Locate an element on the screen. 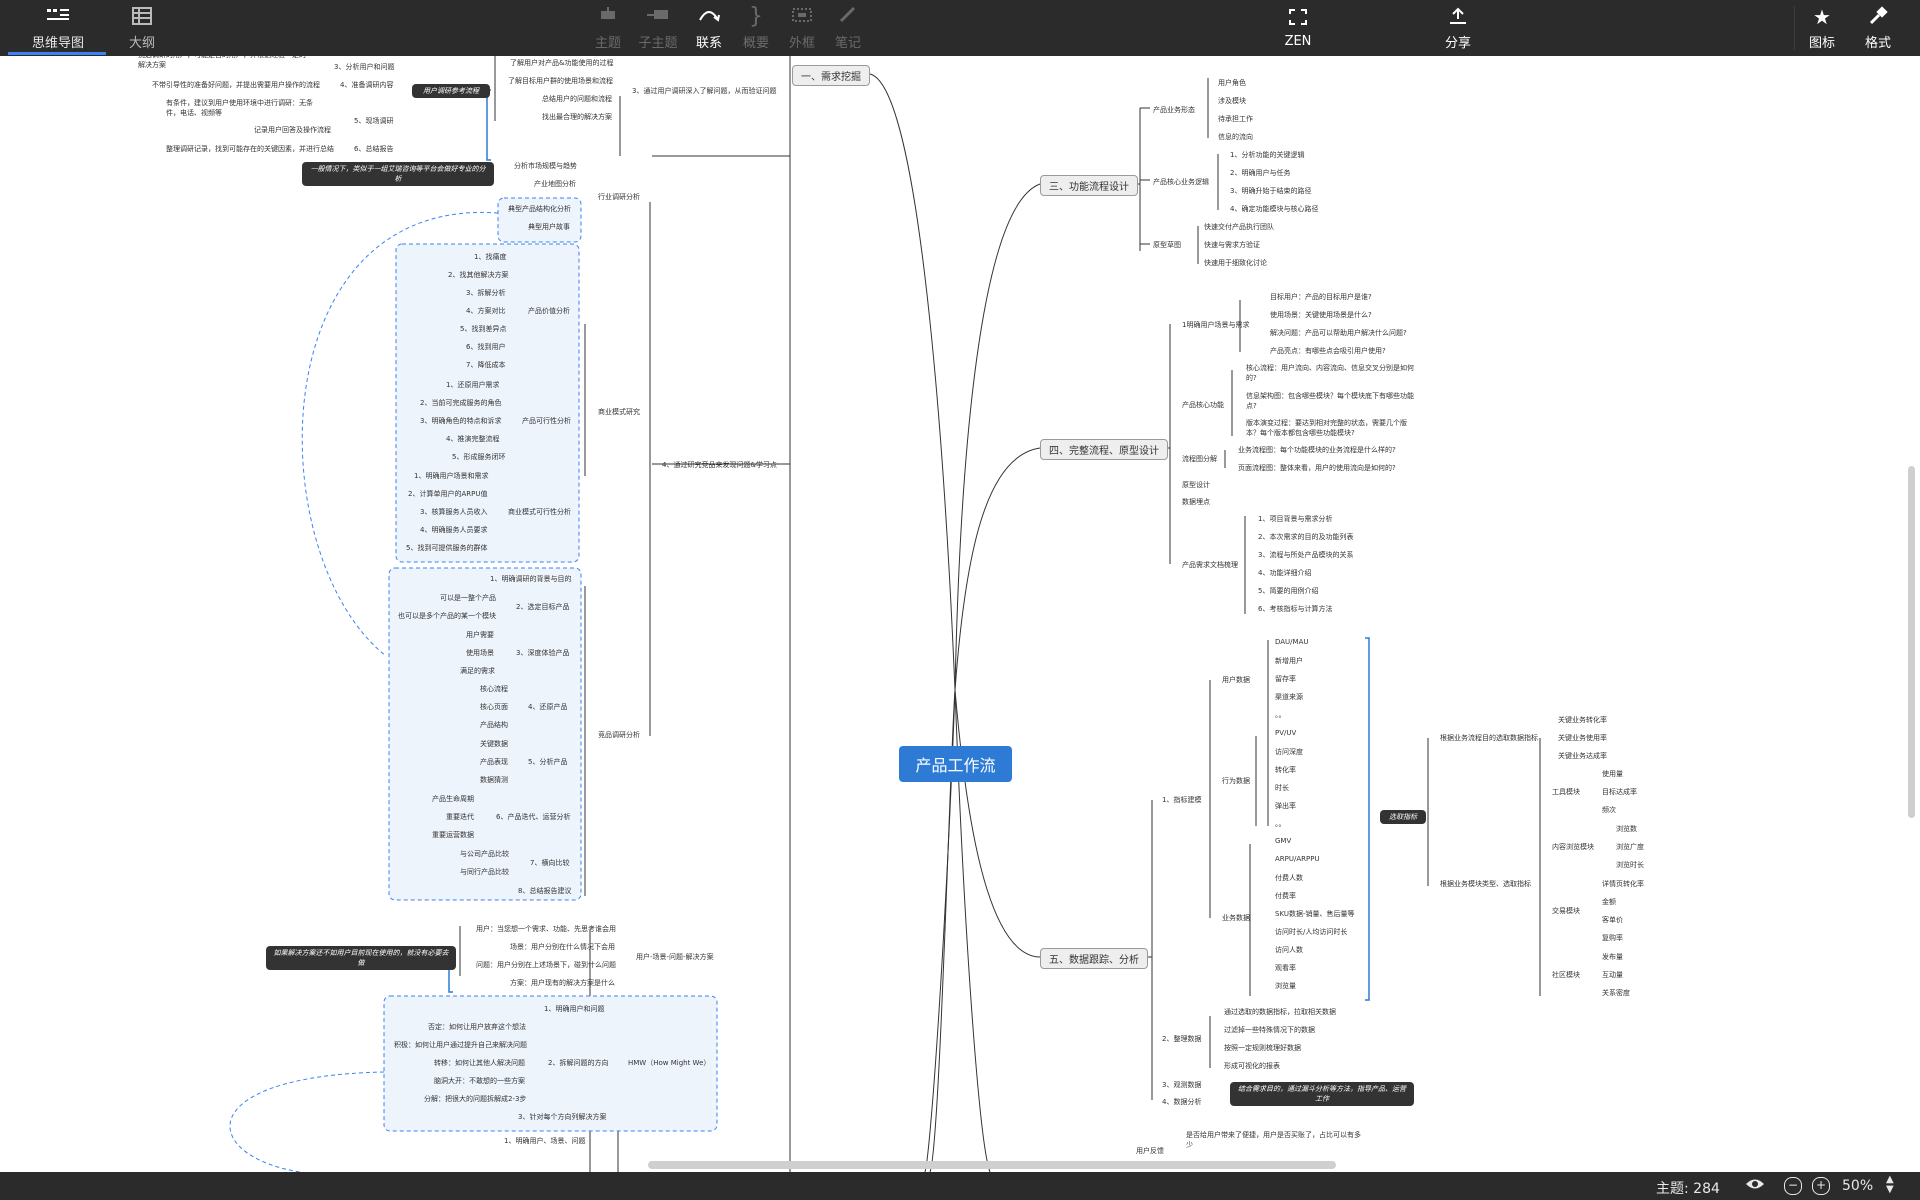 The width and height of the screenshot is (1920, 1200). list-item: 时长 is located at coordinates (1282, 788).